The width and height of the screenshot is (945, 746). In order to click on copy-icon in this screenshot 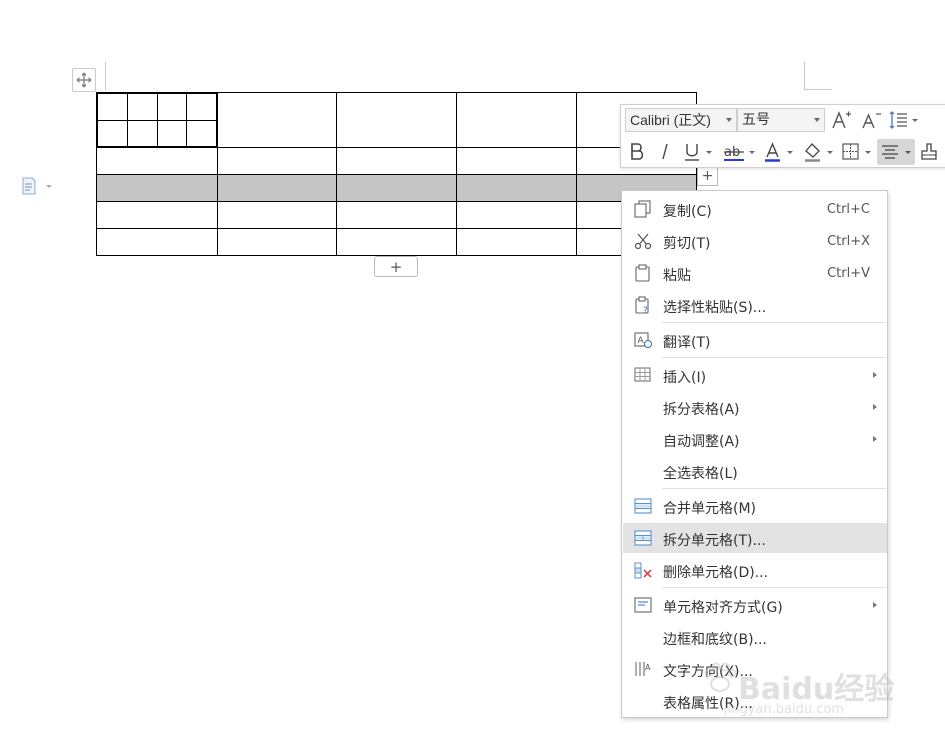, I will do `click(642, 209)`.